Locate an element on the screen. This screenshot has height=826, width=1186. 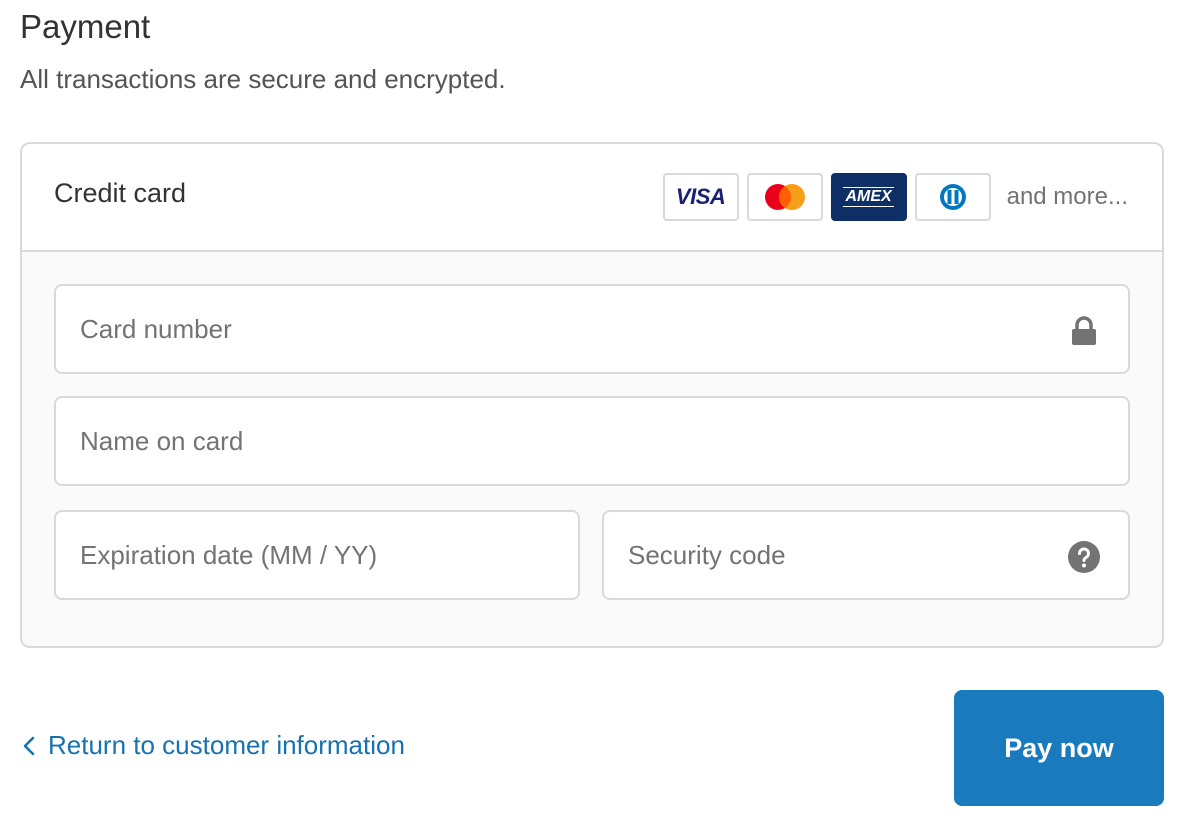
help-icon is located at coordinates (1084, 557).